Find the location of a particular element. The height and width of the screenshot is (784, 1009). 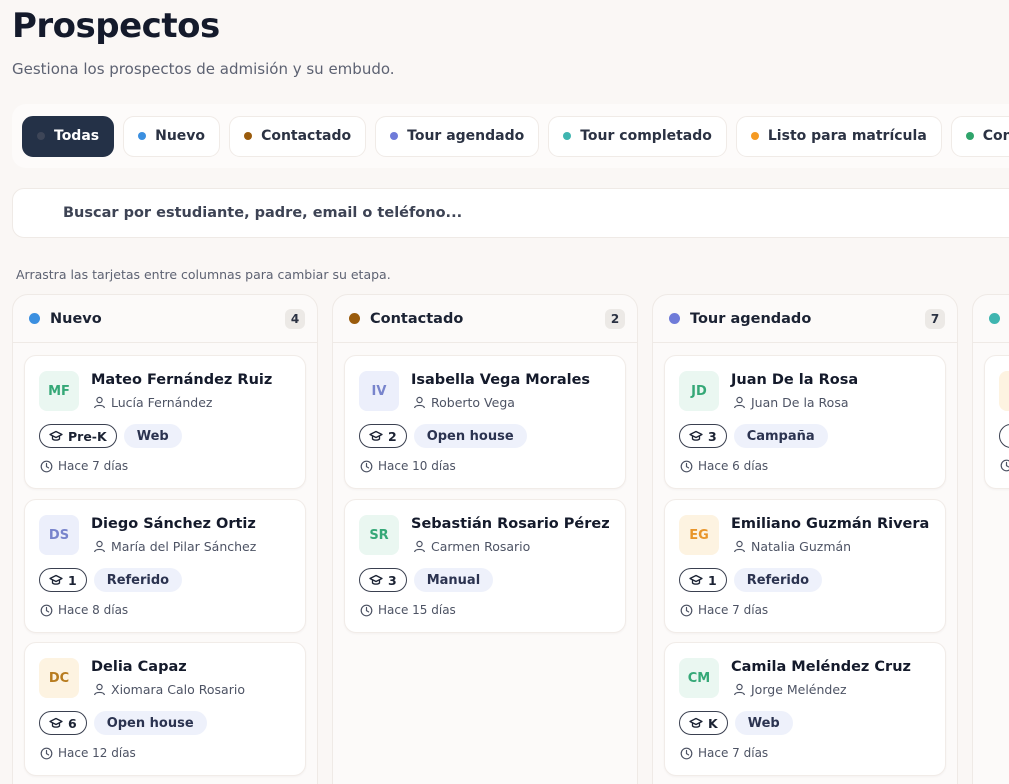

prospect-card is located at coordinates (996, 422).